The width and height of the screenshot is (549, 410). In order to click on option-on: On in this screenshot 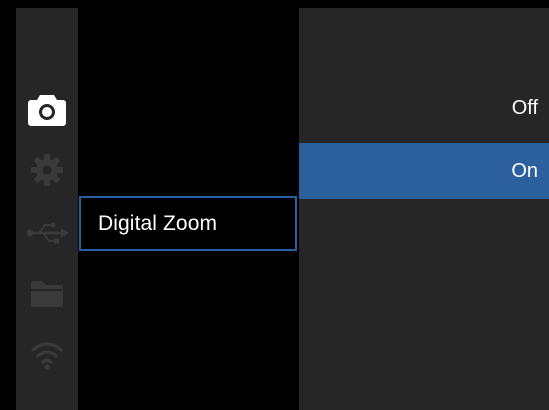, I will do `click(424, 171)`.